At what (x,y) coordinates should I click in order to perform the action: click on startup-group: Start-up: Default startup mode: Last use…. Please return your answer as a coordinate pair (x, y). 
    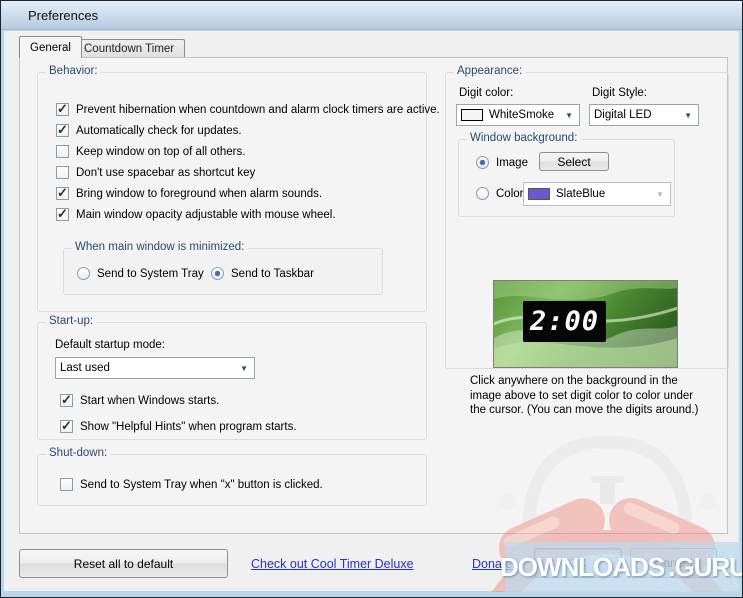
    Looking at the image, I should click on (232, 377).